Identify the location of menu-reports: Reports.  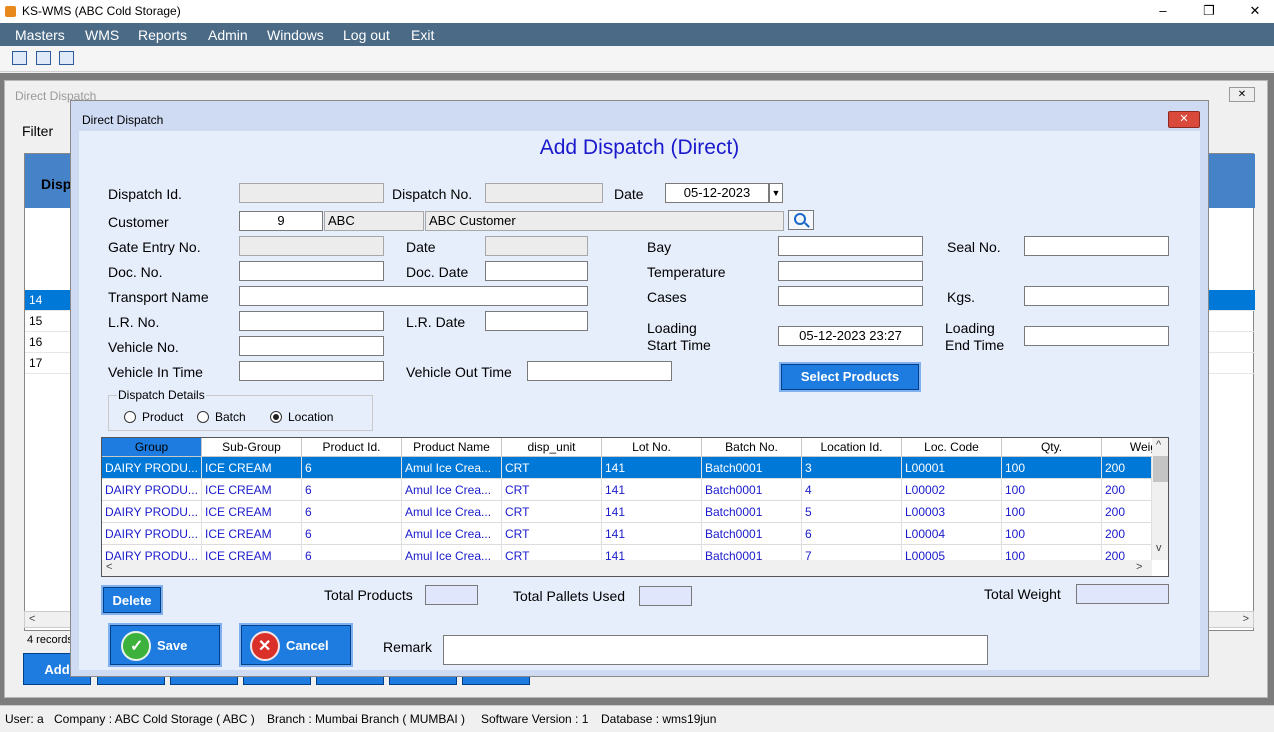
(162, 34).